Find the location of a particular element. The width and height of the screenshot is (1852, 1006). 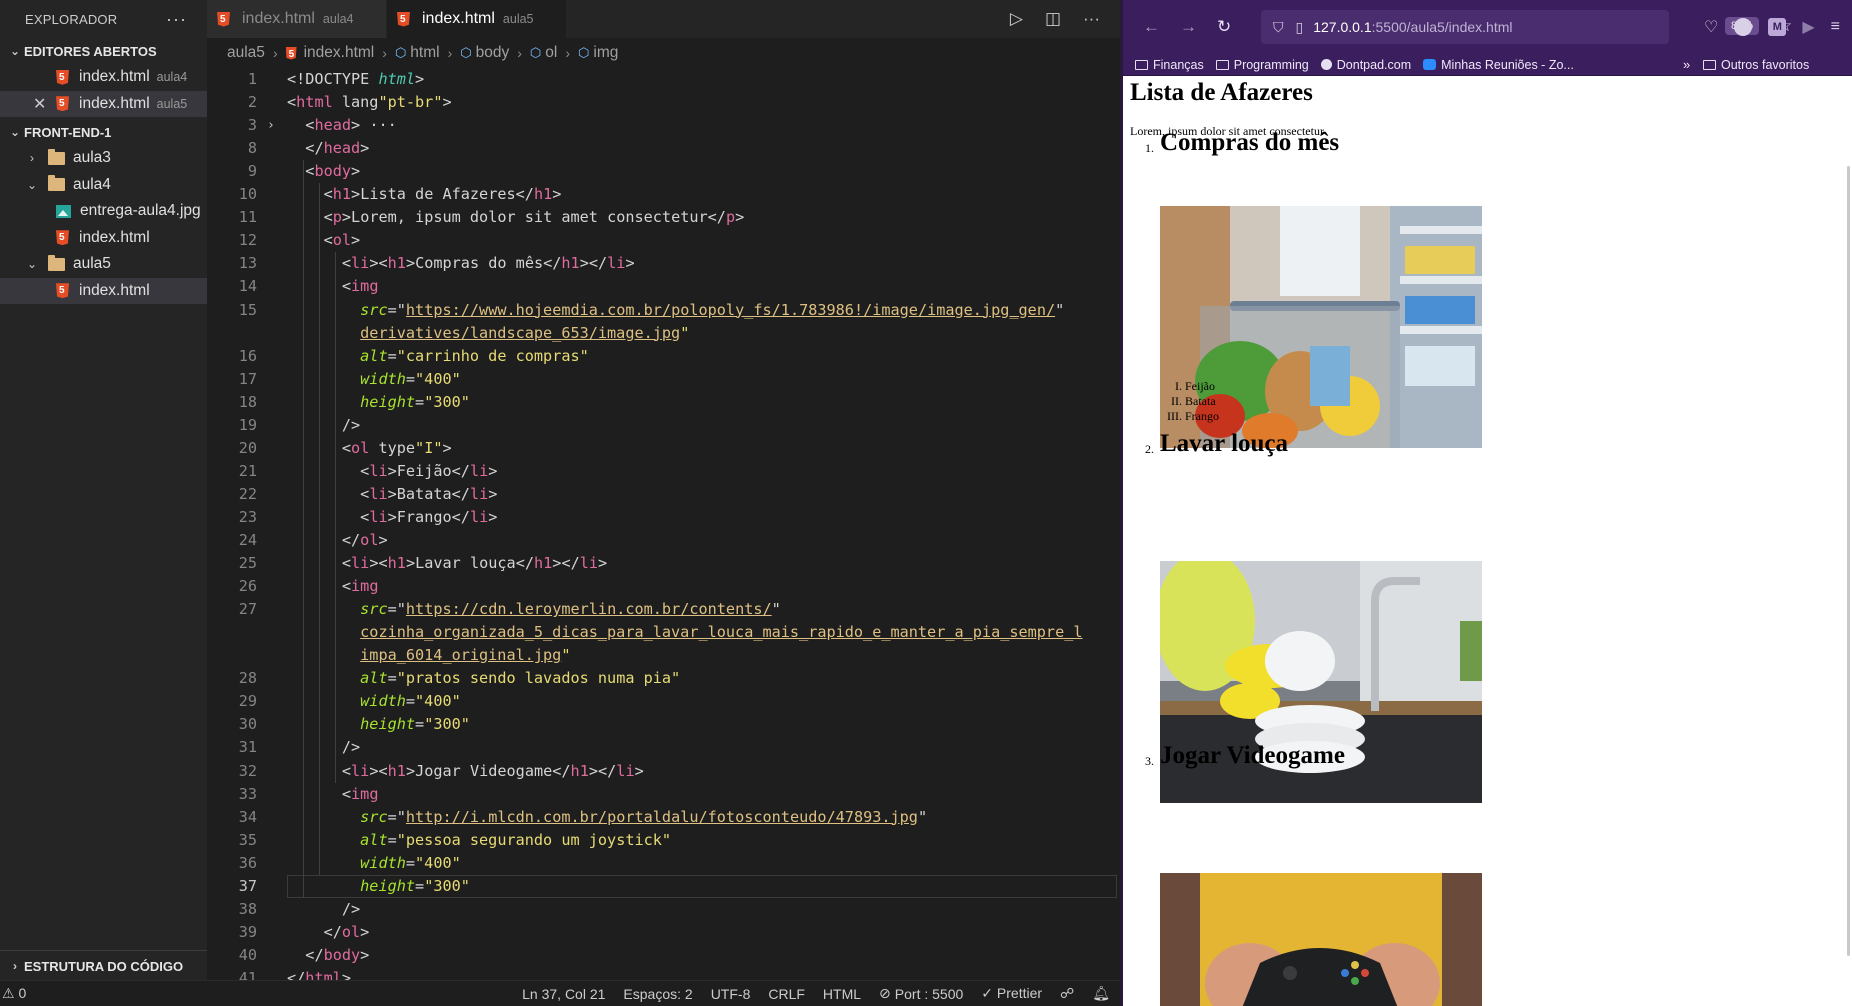

explorer-more-icon: ··· is located at coordinates (176, 19).